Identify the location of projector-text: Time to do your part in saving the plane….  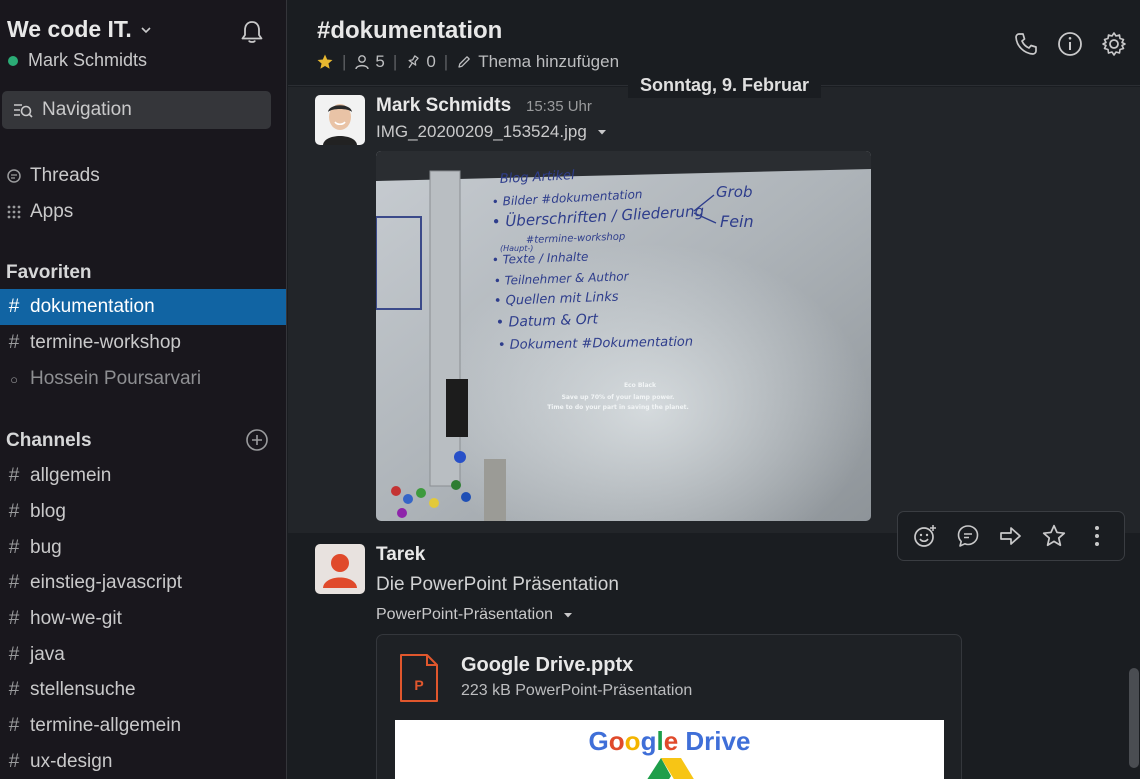
(618, 407).